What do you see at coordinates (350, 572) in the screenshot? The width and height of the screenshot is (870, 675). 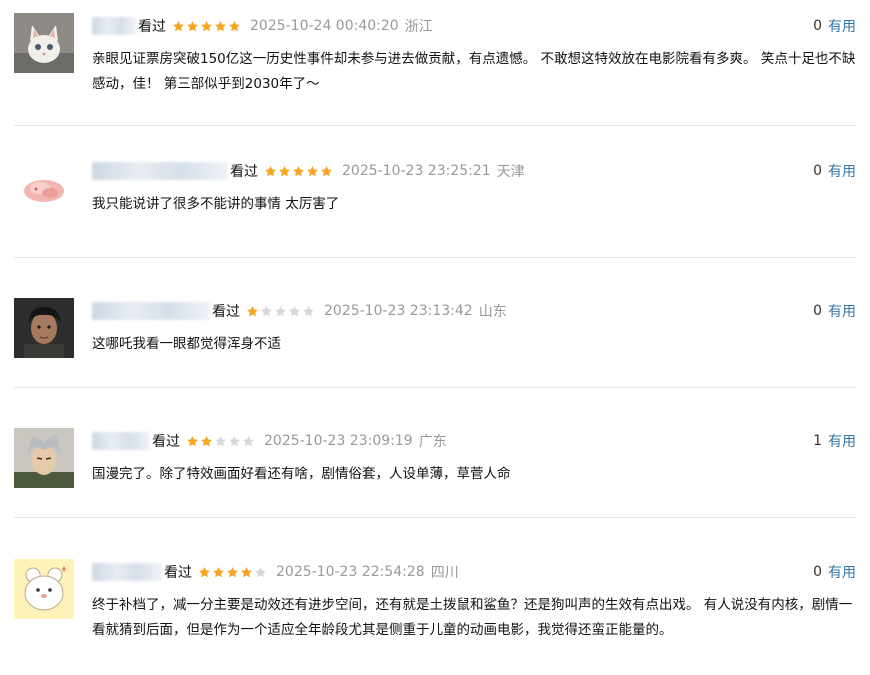 I see `comment-time: 2025-10-23 22:54:28` at bounding box center [350, 572].